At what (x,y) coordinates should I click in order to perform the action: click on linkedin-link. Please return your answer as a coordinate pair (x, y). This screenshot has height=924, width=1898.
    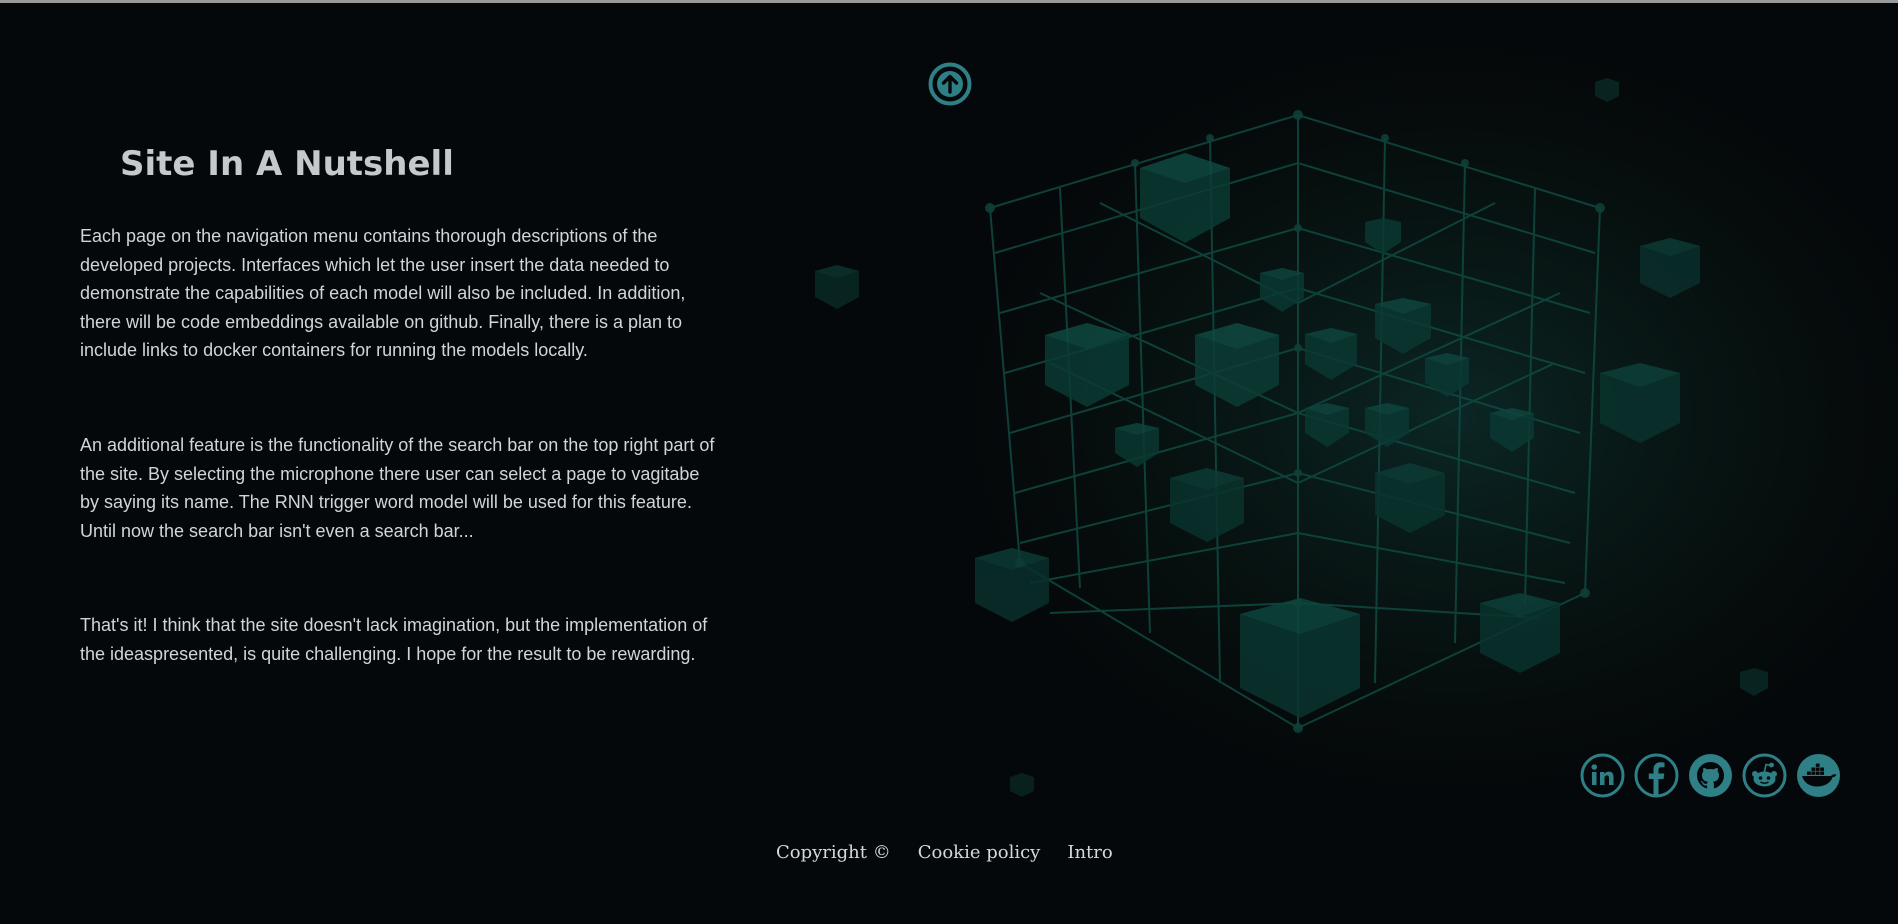
    Looking at the image, I should click on (1602, 775).